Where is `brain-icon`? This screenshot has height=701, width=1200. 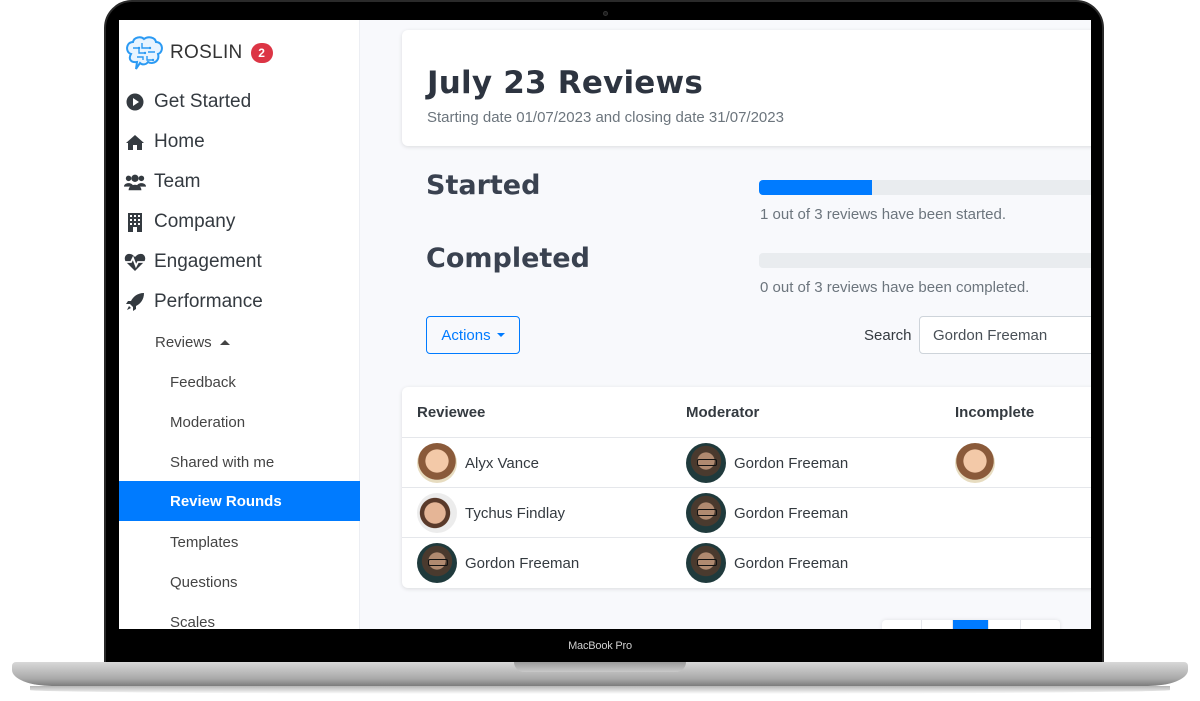
brain-icon is located at coordinates (144, 53).